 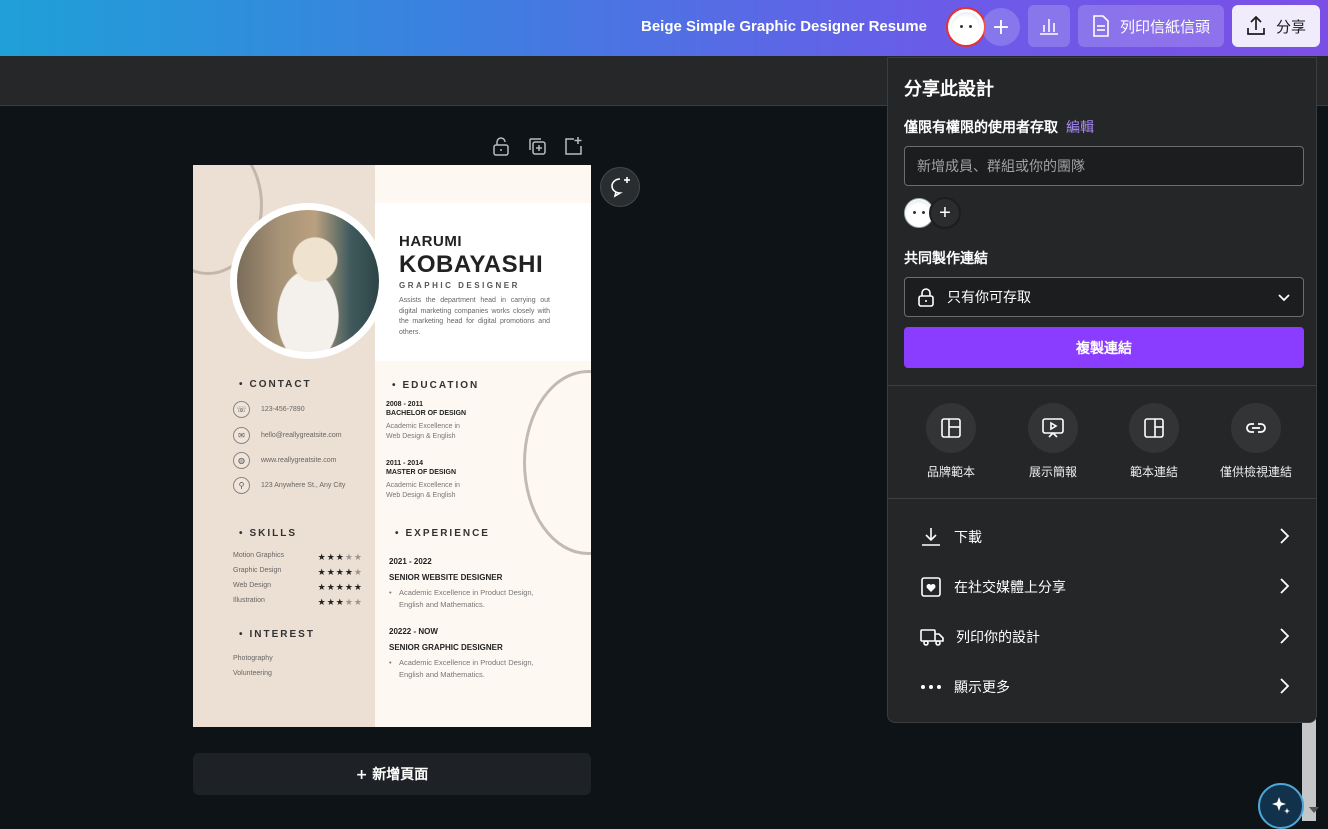 I want to click on brand-template-icon, so click(x=951, y=428).